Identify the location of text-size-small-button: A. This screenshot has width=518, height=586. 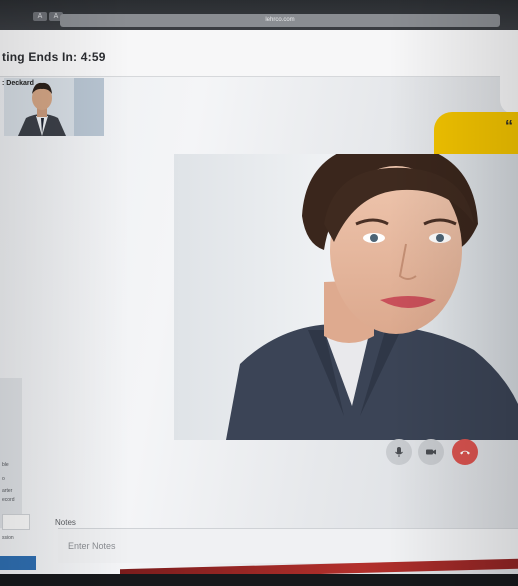
(40, 16).